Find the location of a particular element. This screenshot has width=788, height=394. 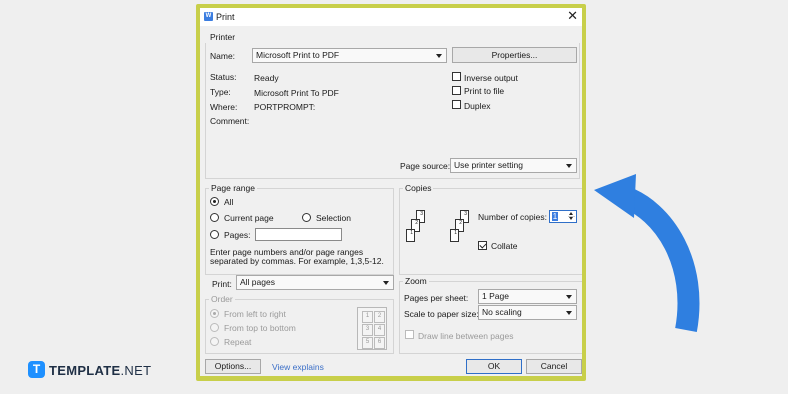

inverse-output-label: Inverse output is located at coordinates (491, 78).